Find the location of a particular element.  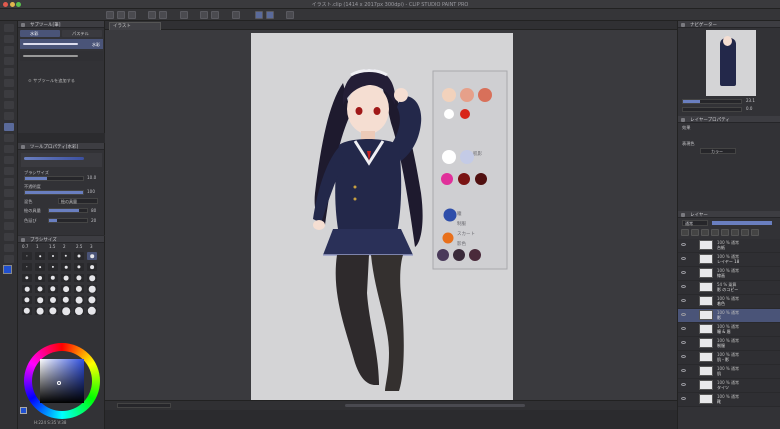

blend-mode-select: 絵の具量 is located at coordinates (78, 201).